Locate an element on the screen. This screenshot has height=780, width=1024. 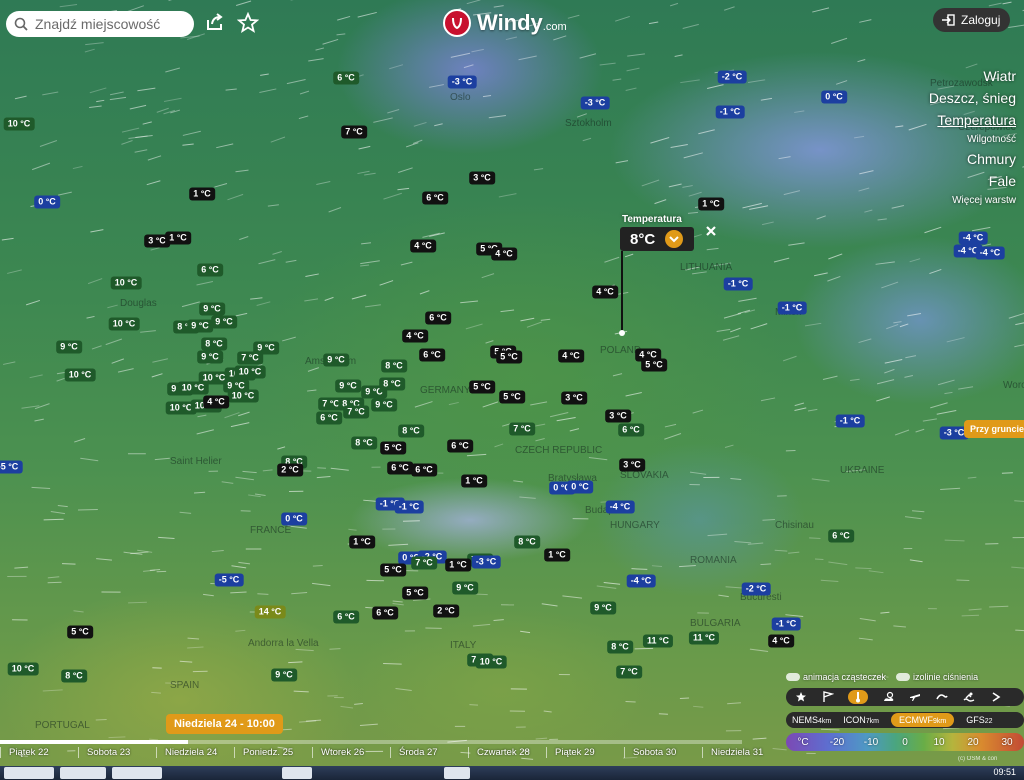
timeline-day-0: Piątek 22 is located at coordinates (39, 752).